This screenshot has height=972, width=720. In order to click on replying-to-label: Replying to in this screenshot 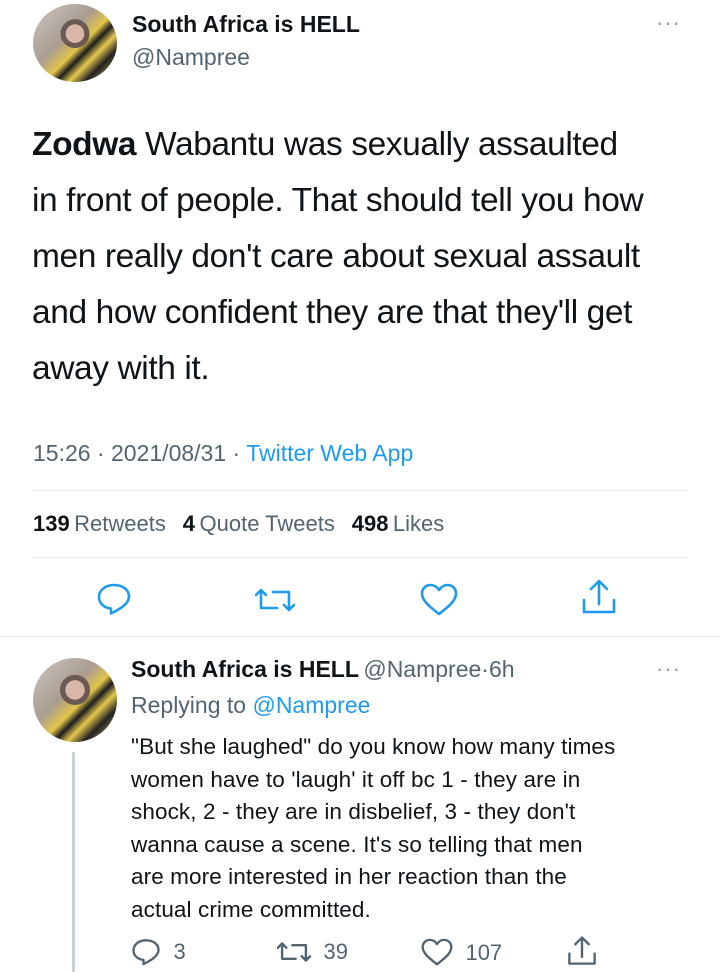, I will do `click(189, 705)`.